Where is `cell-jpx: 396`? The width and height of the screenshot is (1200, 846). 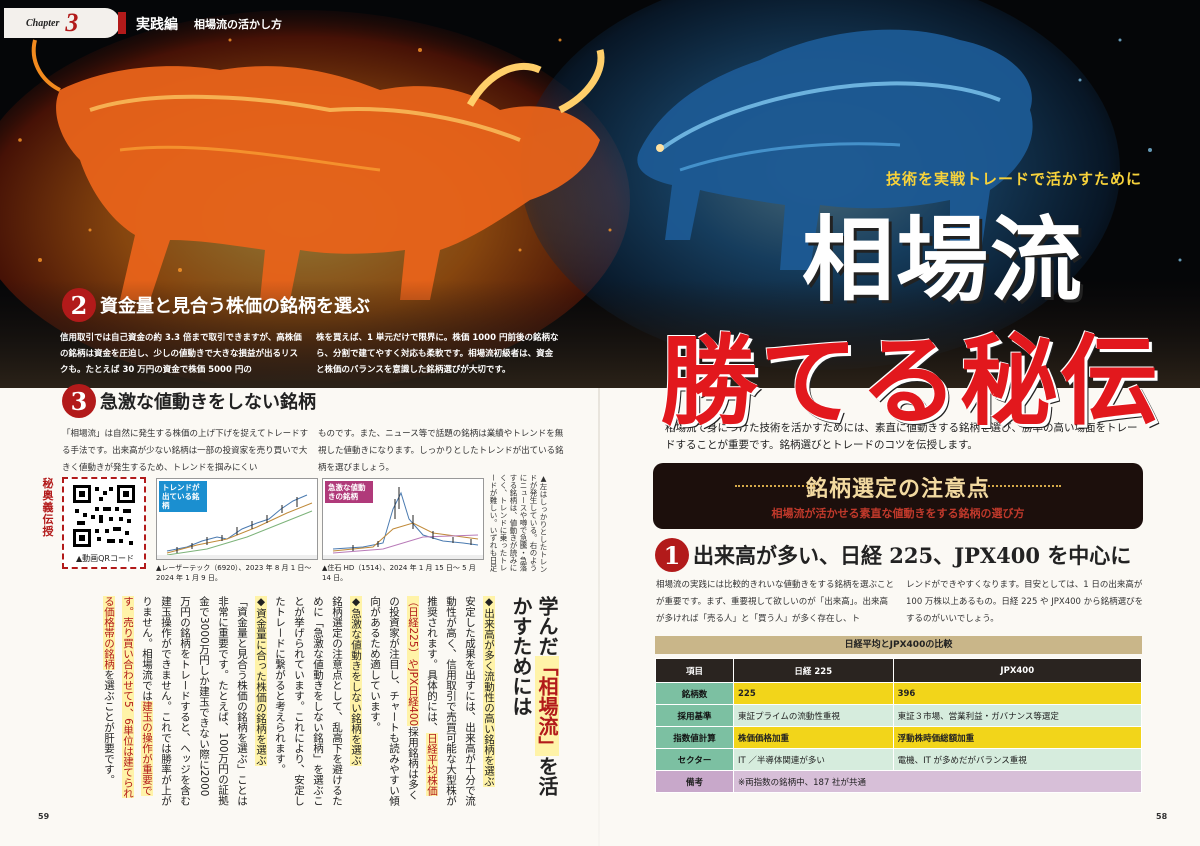 cell-jpx: 396 is located at coordinates (1017, 693).